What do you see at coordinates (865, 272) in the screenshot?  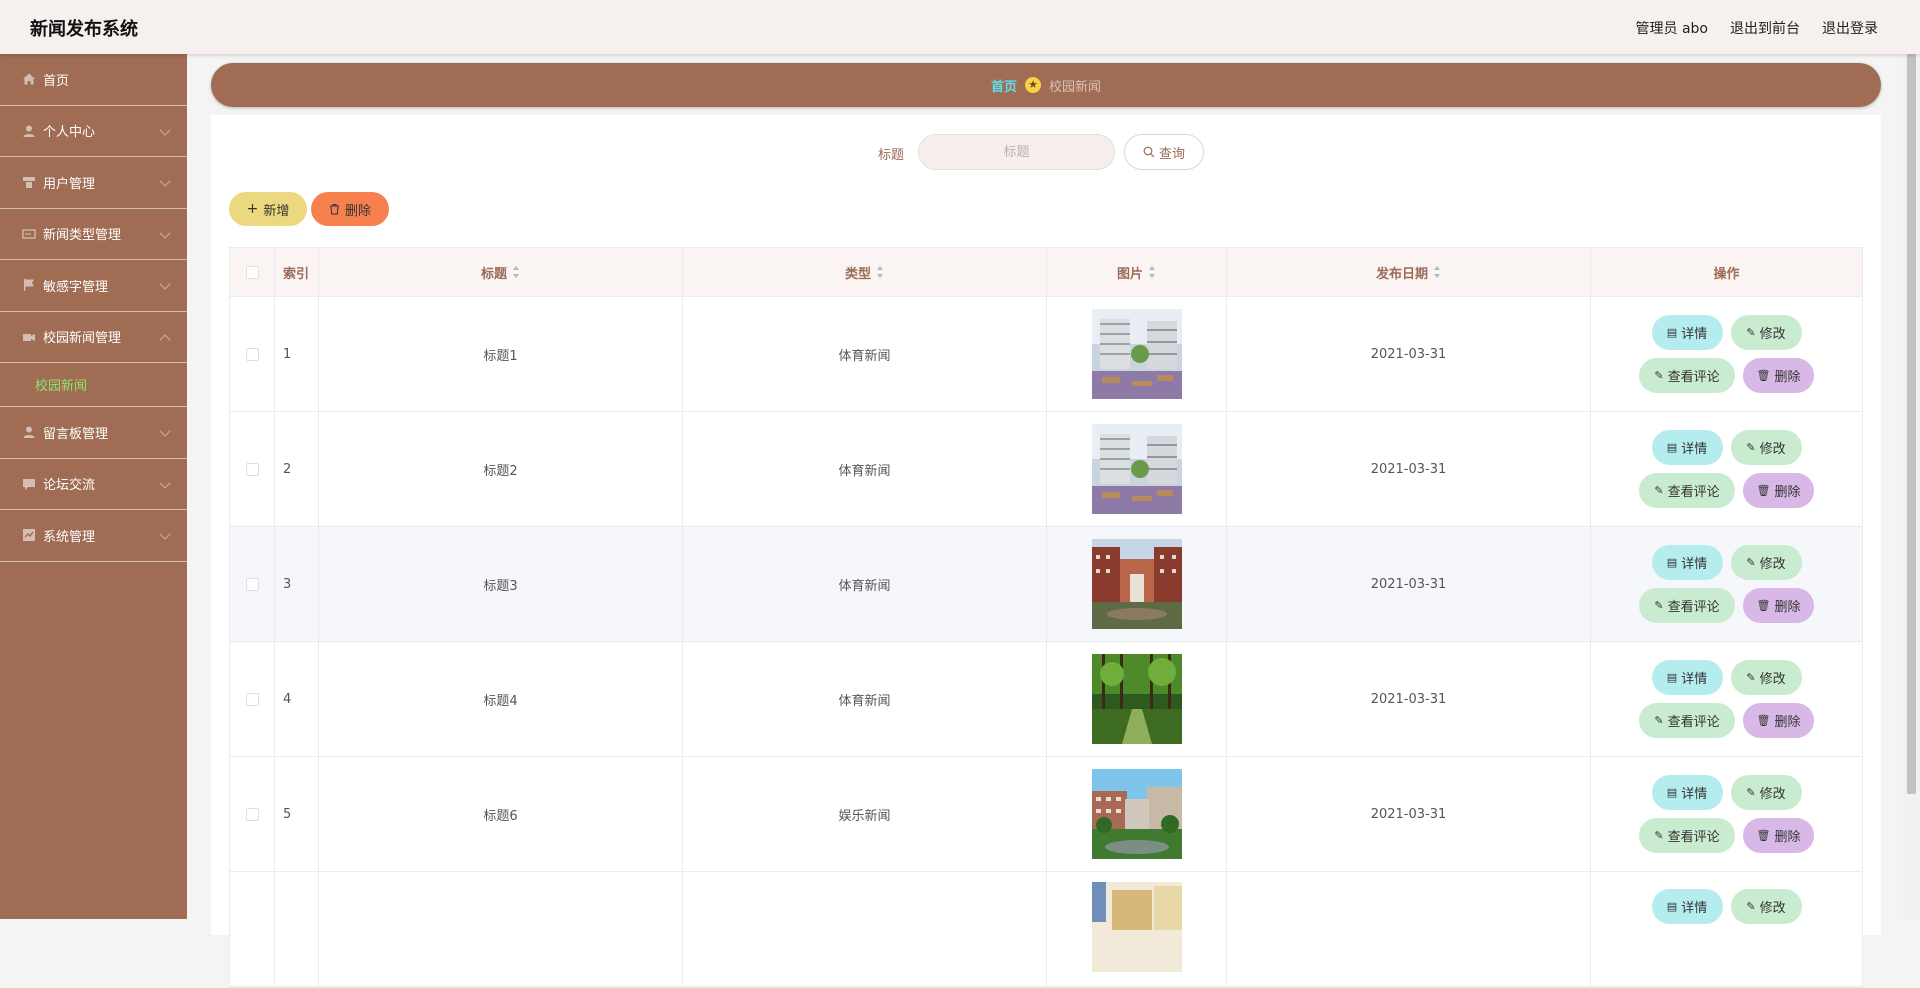 I see `col-type: 类型` at bounding box center [865, 272].